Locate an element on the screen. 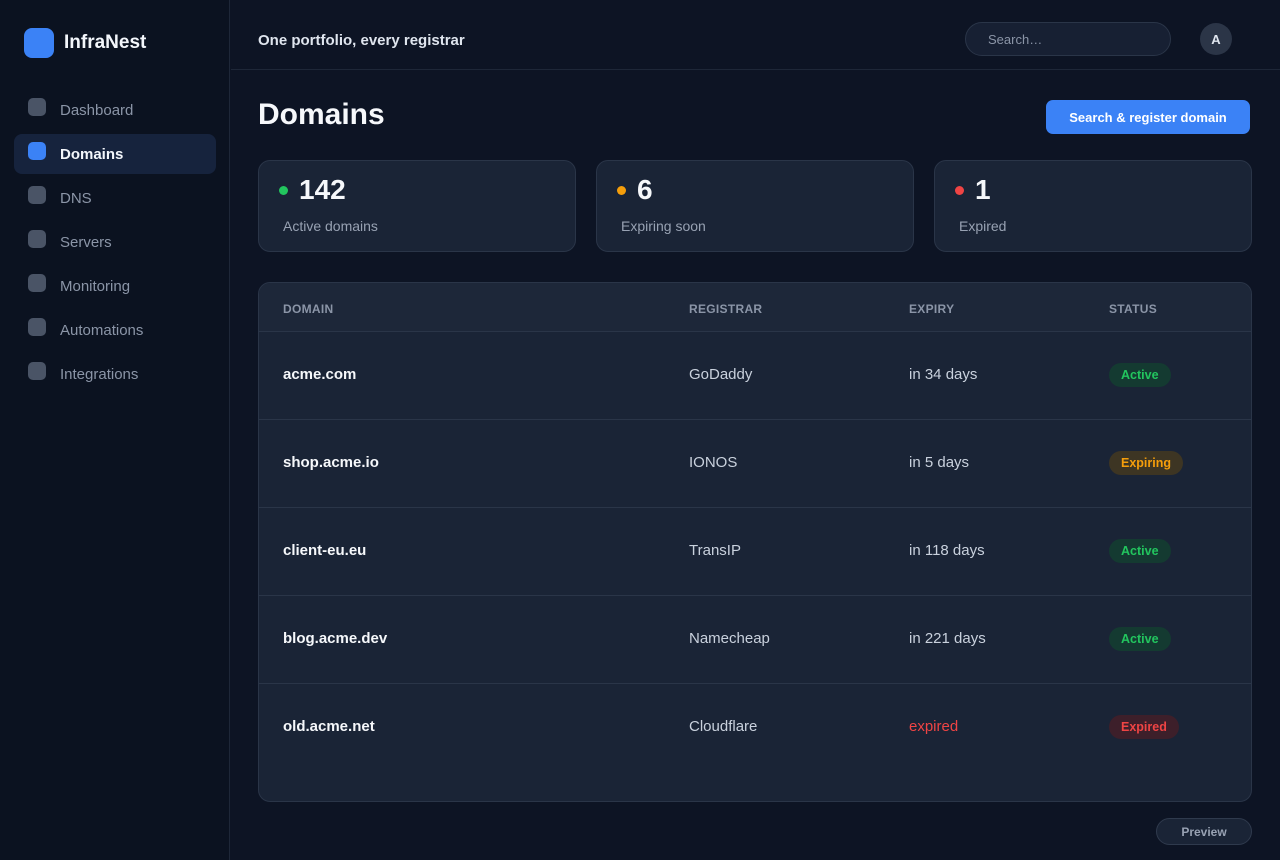 This screenshot has height=860, width=1280. avatar: A is located at coordinates (1216, 39).